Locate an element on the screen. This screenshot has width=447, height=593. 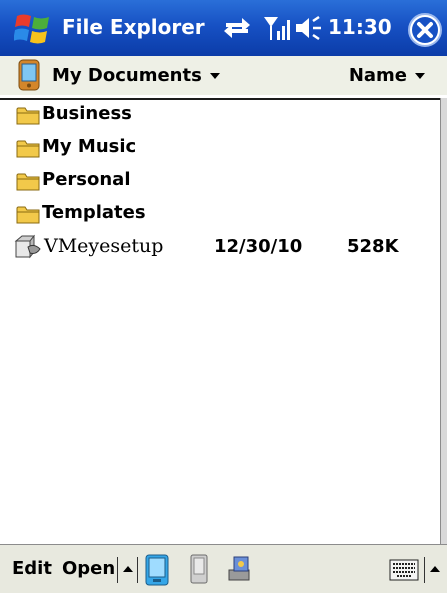
device-folder-icon is located at coordinates (29, 75).